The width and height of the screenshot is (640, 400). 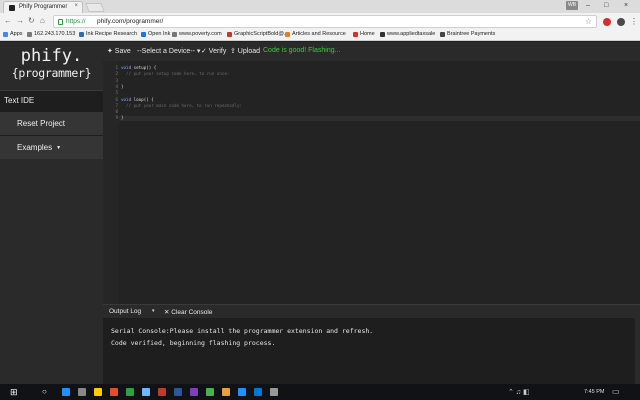 I want to click on sidebar-section-text-ide: Text IDE, so click(x=51, y=100).